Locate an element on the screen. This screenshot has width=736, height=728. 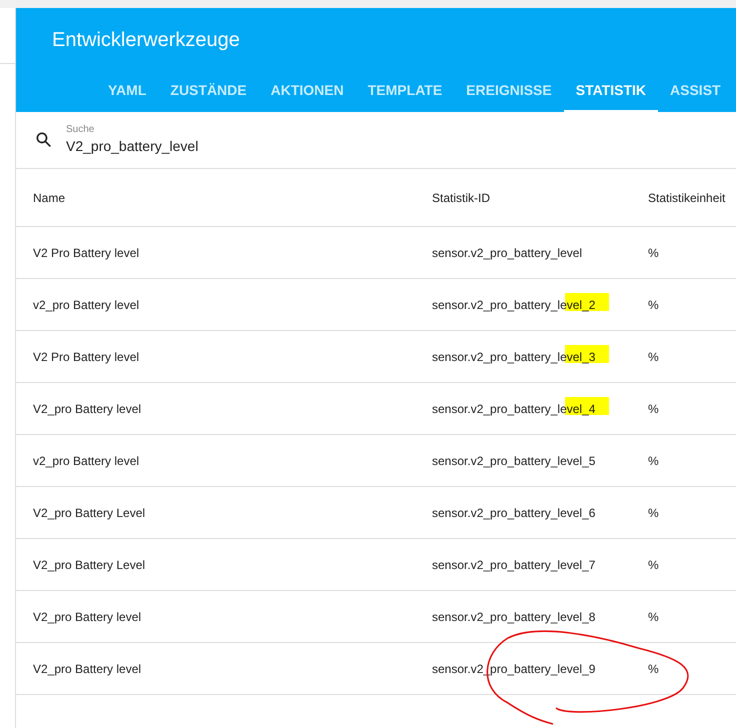
search-icon is located at coordinates (44, 140).